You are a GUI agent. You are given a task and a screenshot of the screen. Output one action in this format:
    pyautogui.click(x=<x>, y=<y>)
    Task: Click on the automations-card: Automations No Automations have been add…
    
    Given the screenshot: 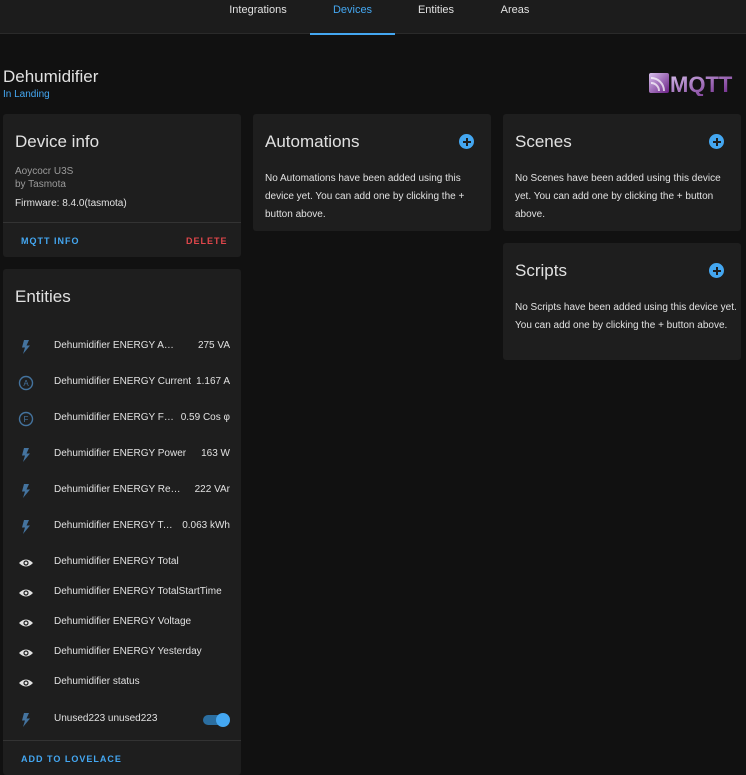 What is the action you would take?
    pyautogui.click(x=372, y=172)
    